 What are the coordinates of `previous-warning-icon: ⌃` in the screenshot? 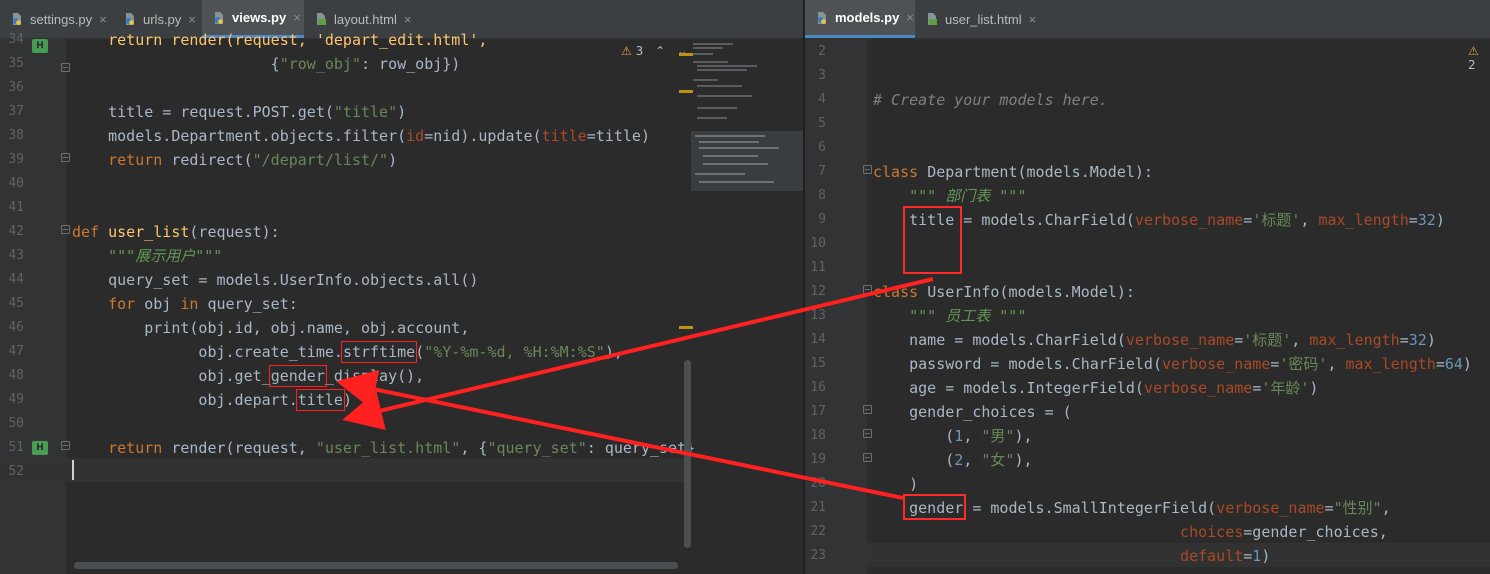 It's located at (660, 51).